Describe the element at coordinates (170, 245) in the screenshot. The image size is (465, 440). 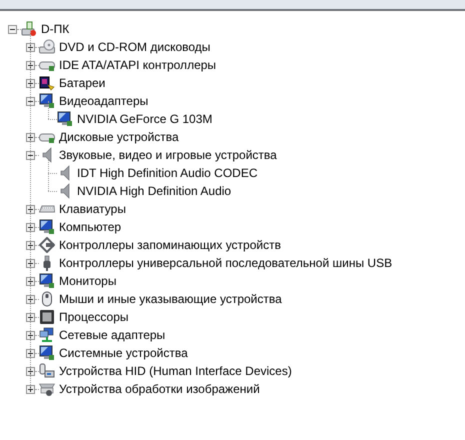
I see `tree-item: Контроллеры запоминающих устройств` at that location.